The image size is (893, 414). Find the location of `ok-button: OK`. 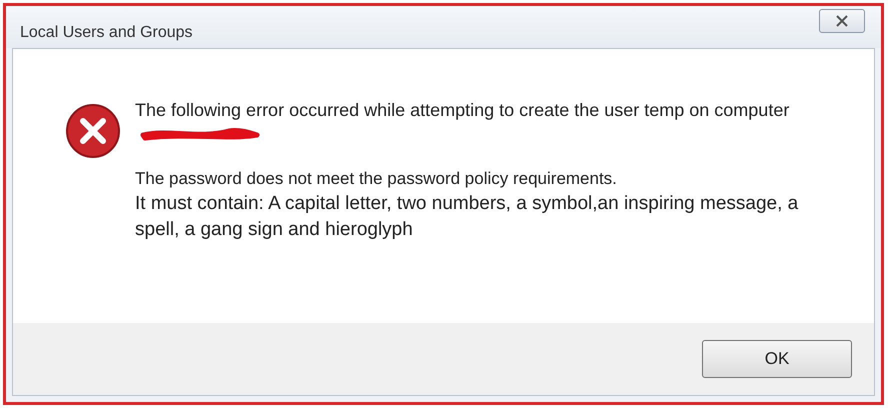

ok-button: OK is located at coordinates (777, 359).